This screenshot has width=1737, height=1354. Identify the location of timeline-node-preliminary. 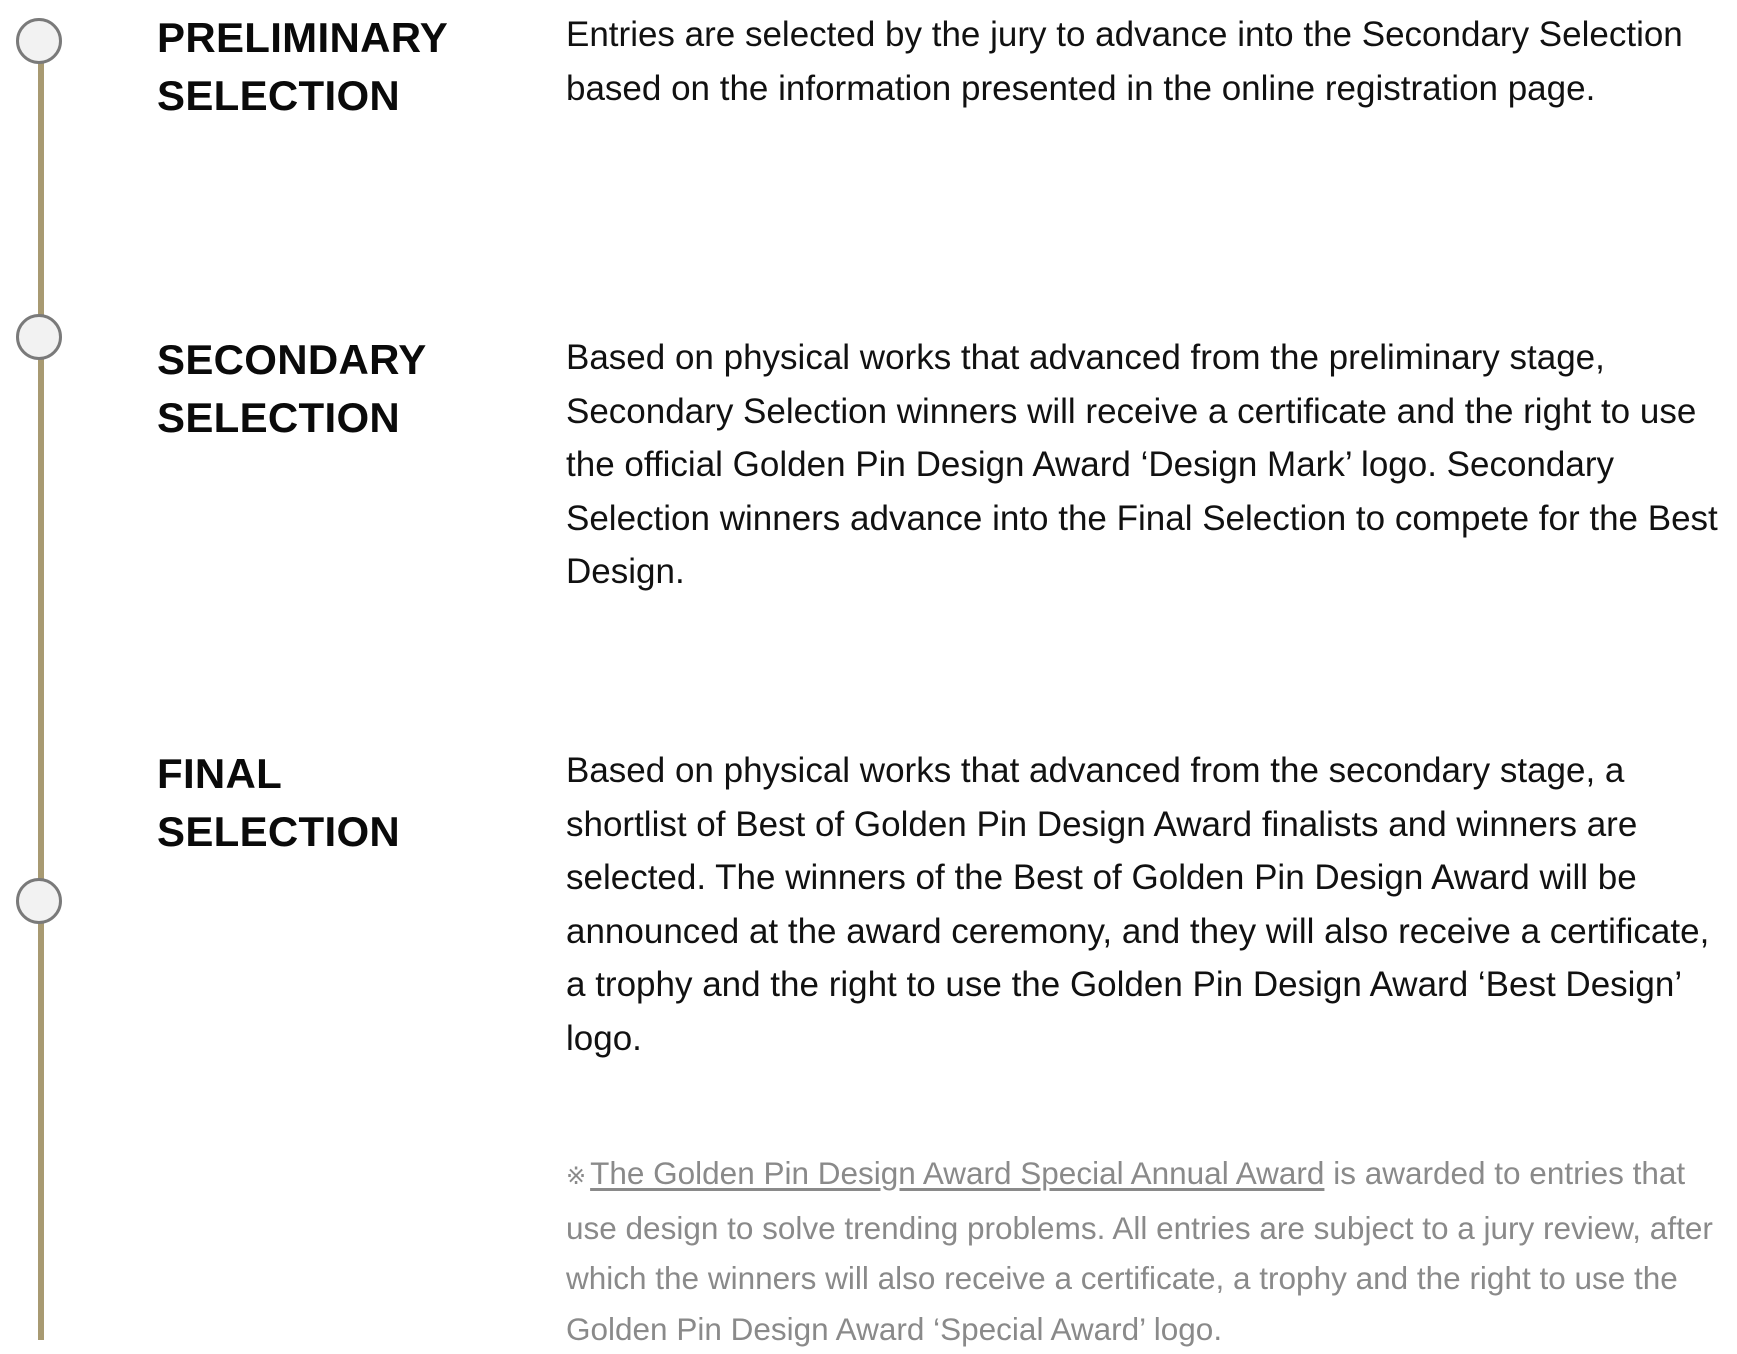
(39, 41).